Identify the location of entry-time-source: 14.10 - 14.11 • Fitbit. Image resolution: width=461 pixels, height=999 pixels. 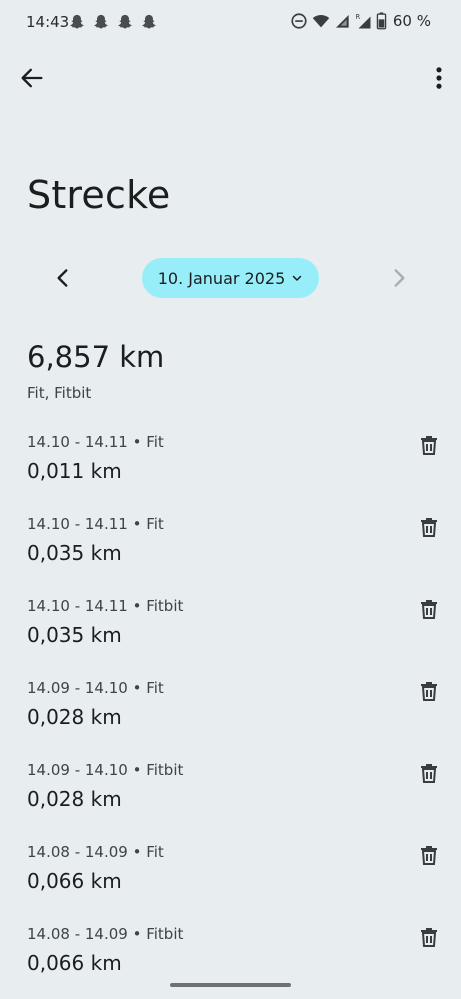
(105, 606).